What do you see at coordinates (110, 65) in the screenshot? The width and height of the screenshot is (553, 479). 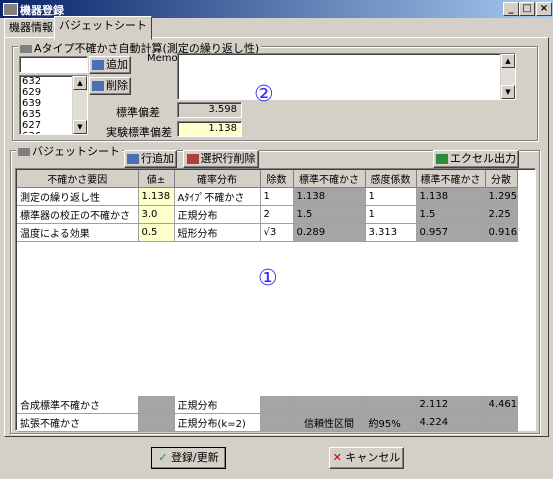 I see `add-value-button: 追加` at bounding box center [110, 65].